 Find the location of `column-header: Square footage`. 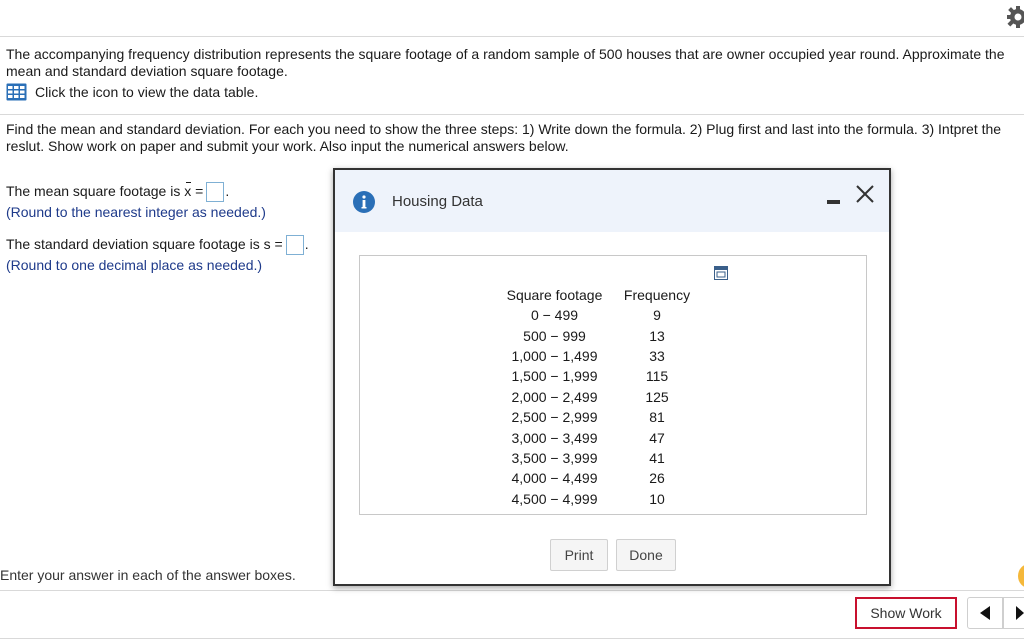

column-header: Square footage is located at coordinates (554, 295).